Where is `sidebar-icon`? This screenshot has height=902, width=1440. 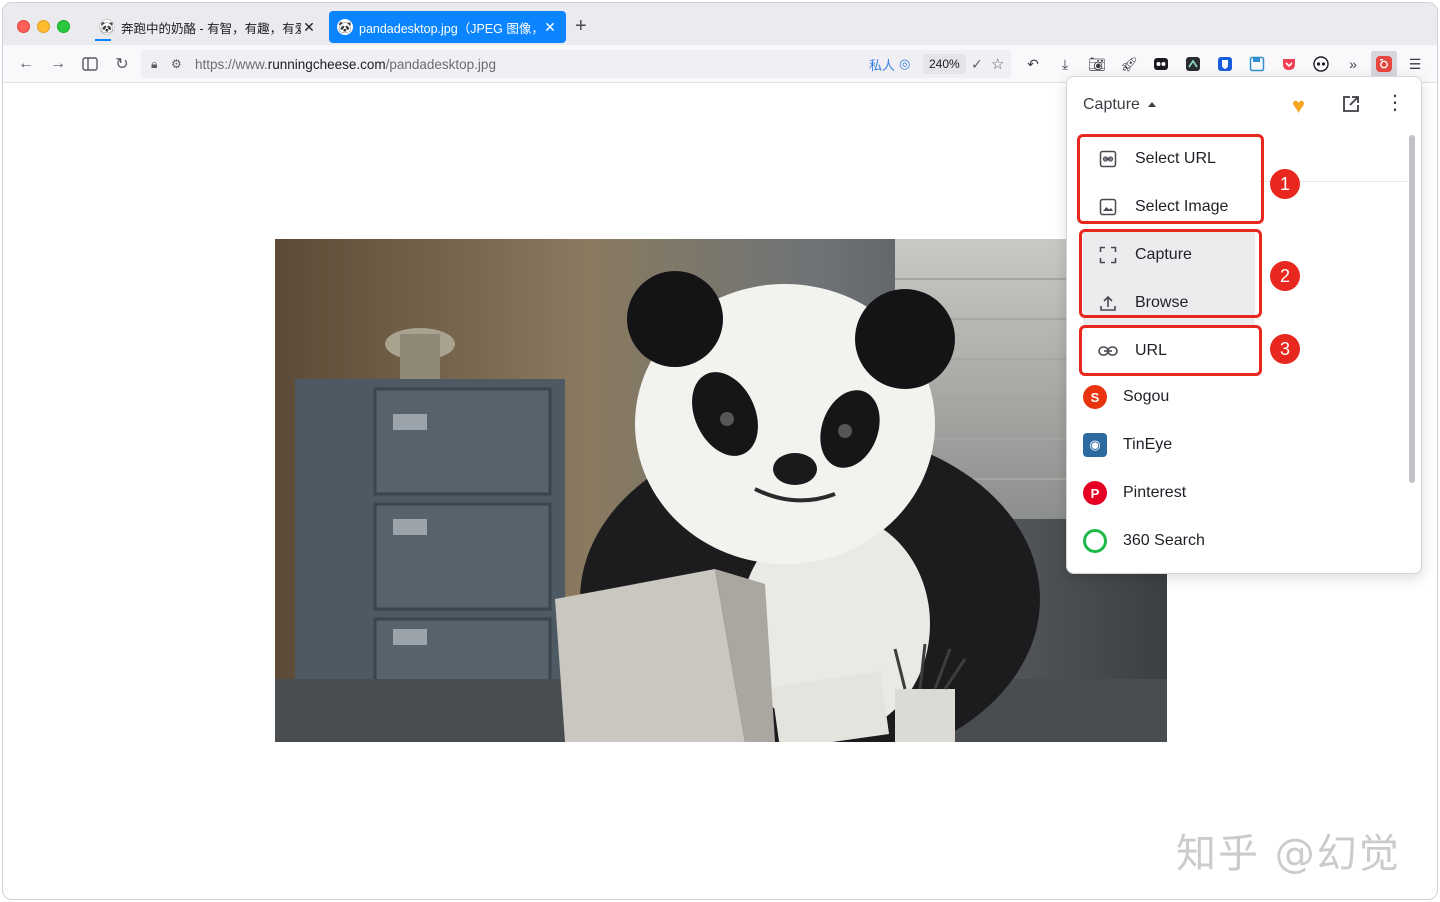 sidebar-icon is located at coordinates (90, 64).